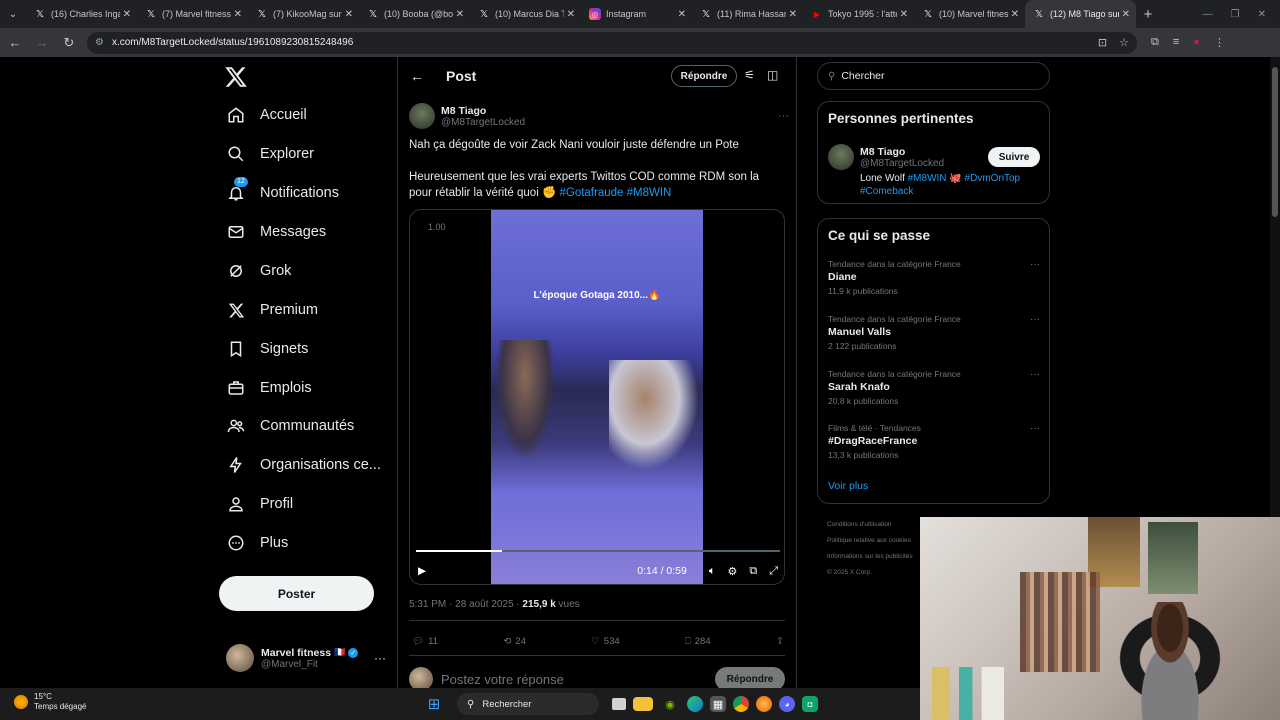 The height and width of the screenshot is (720, 1280). What do you see at coordinates (870, 541) in the screenshot?
I see `footer-link: Politique relative aux cookies` at bounding box center [870, 541].